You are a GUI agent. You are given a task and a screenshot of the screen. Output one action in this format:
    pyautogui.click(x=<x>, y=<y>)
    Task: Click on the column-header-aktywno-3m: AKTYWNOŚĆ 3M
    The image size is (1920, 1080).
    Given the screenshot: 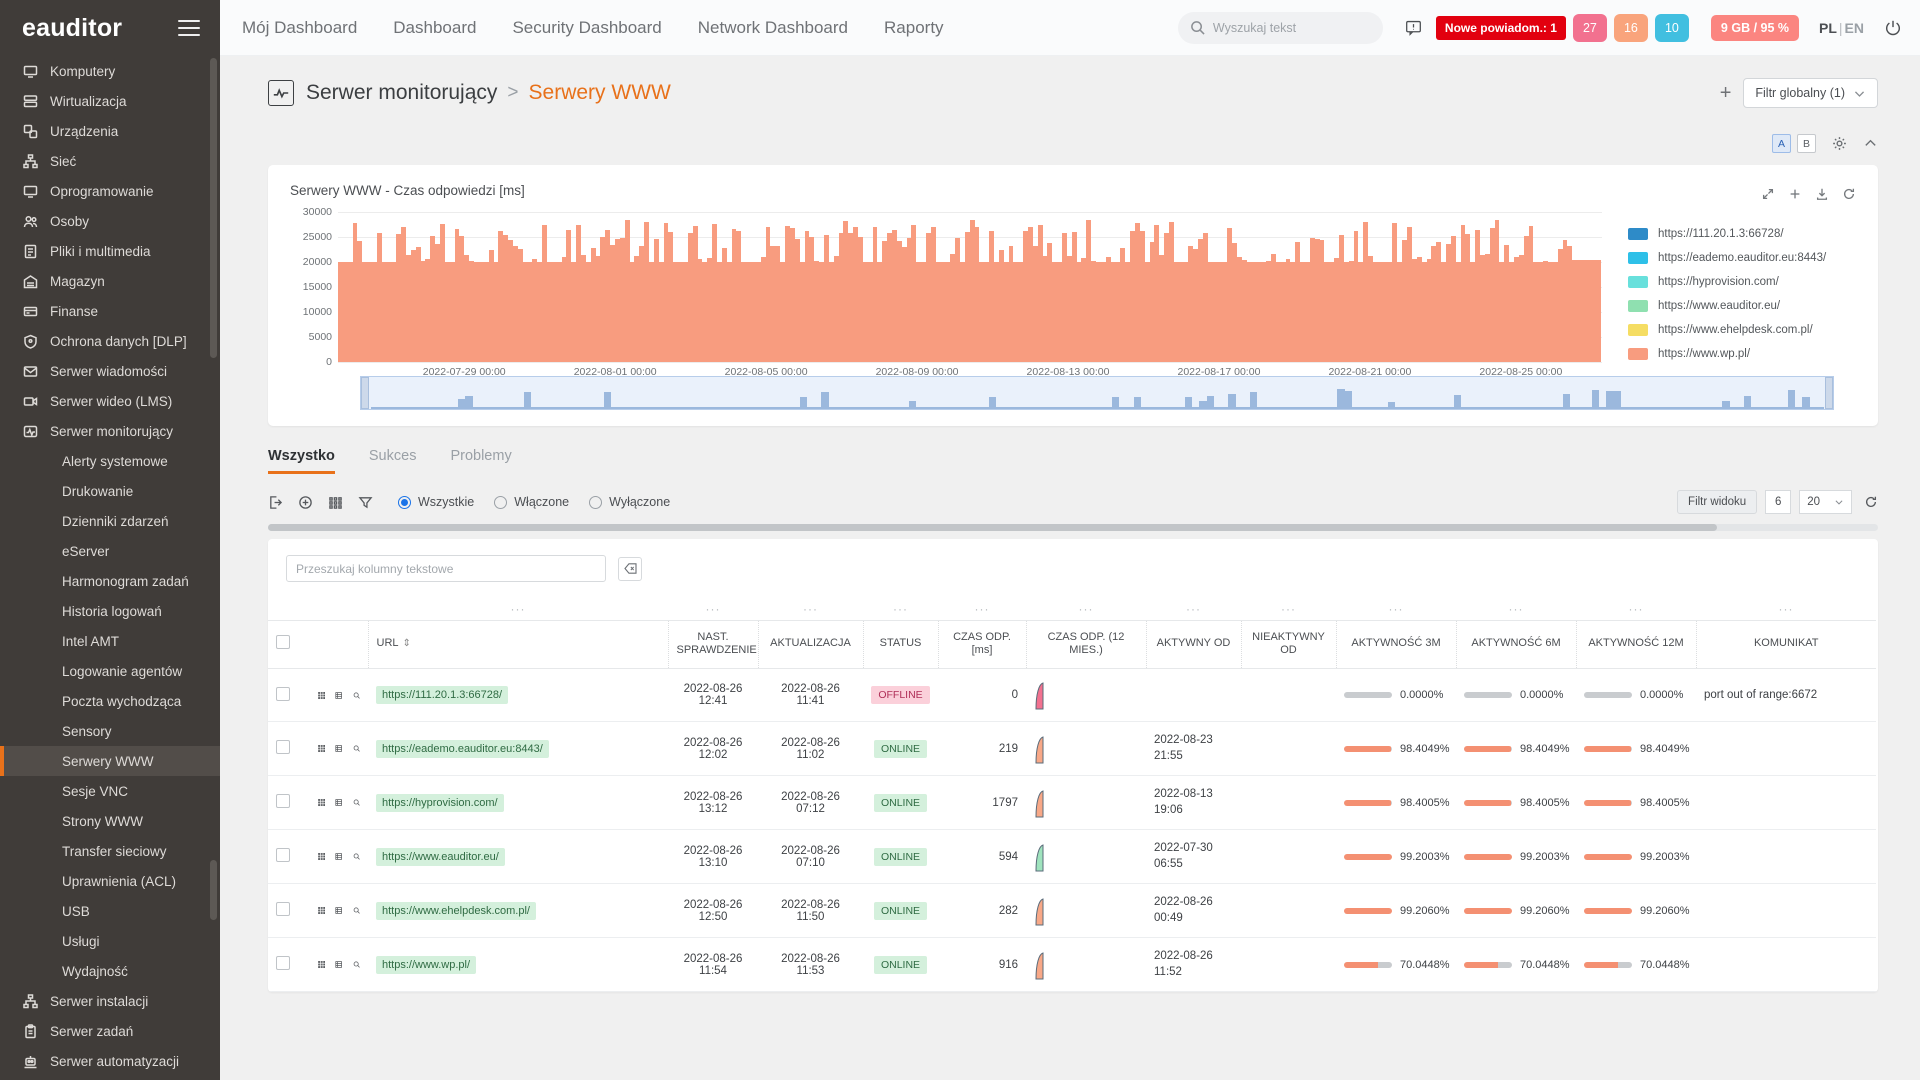 What is the action you would take?
    pyautogui.click(x=1395, y=644)
    